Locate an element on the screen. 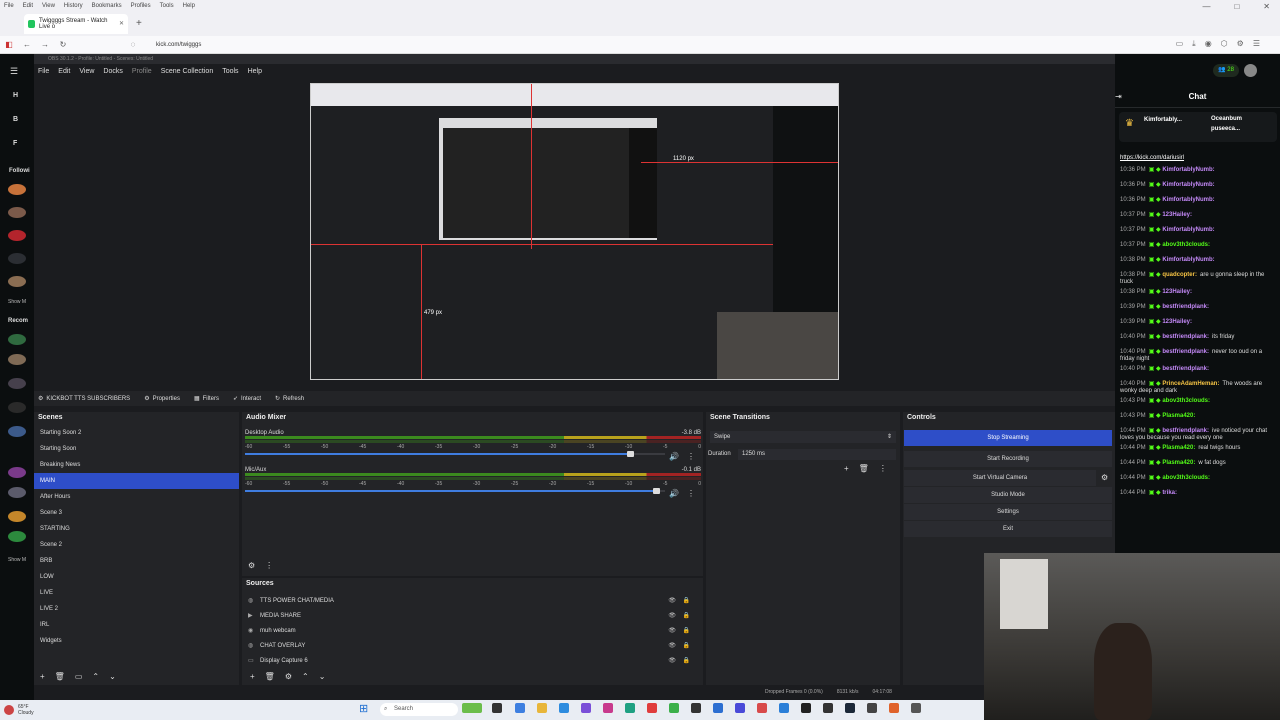  chrome-icon is located at coordinates (520, 708).